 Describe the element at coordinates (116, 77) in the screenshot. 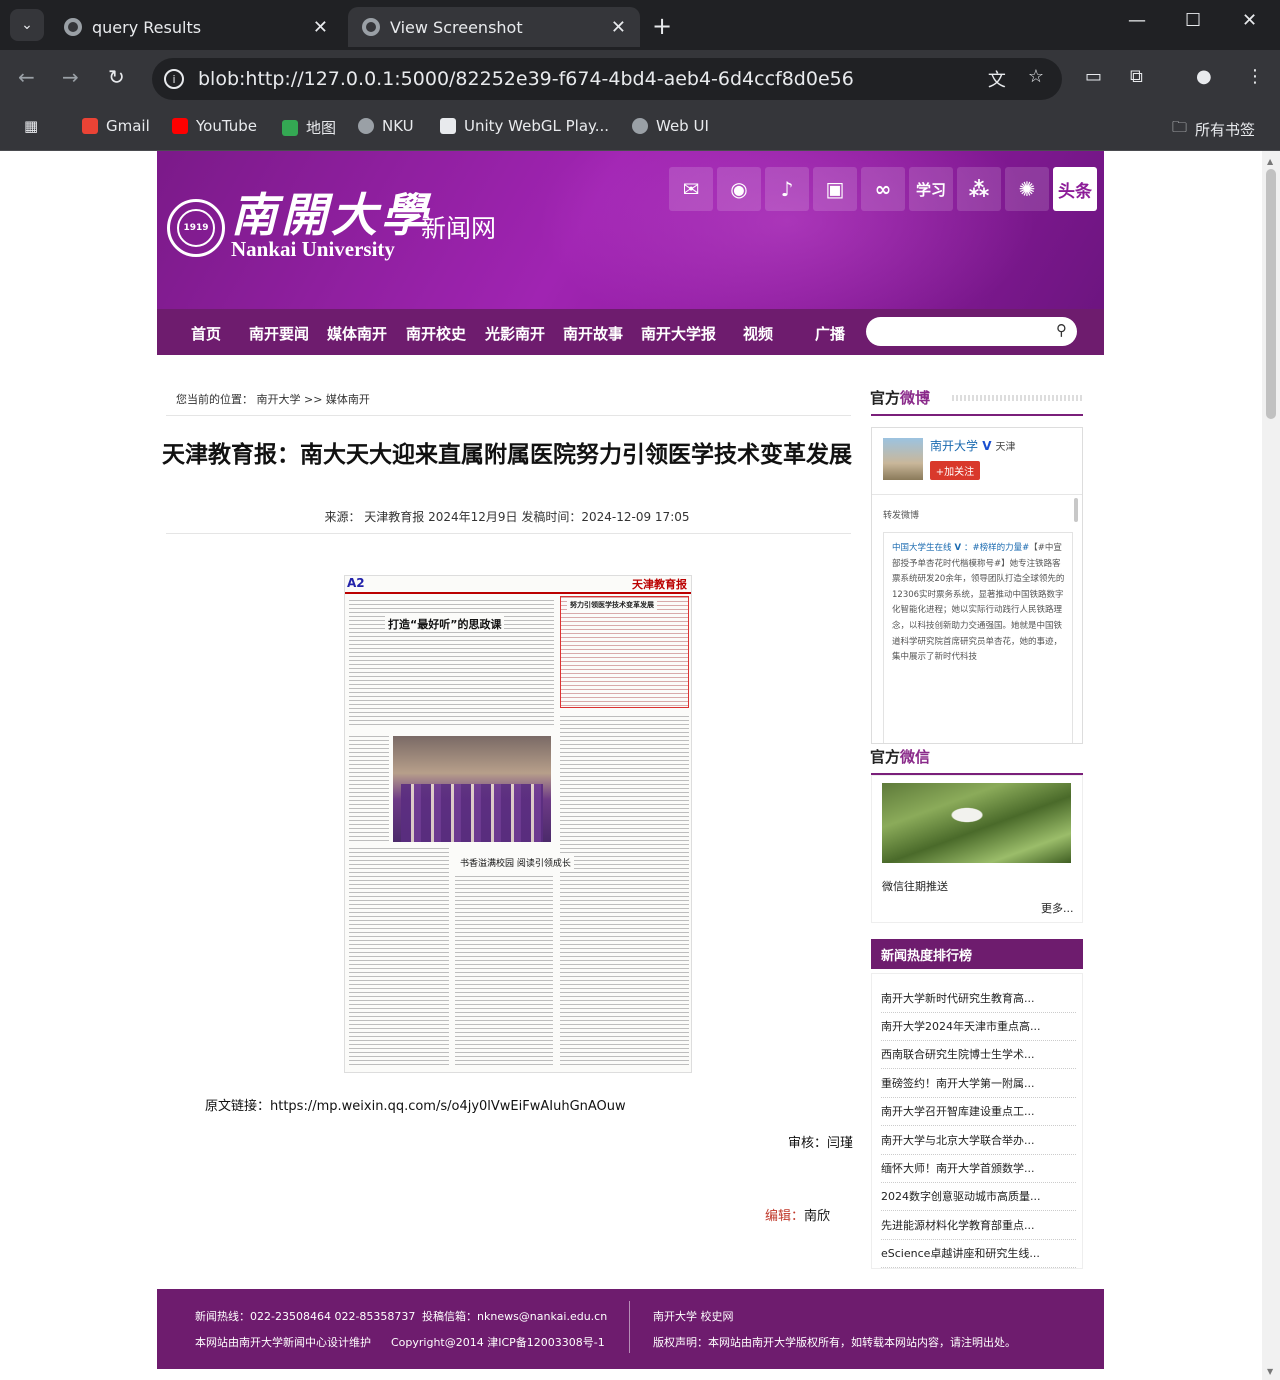

I see `reload-button: ↻` at that location.